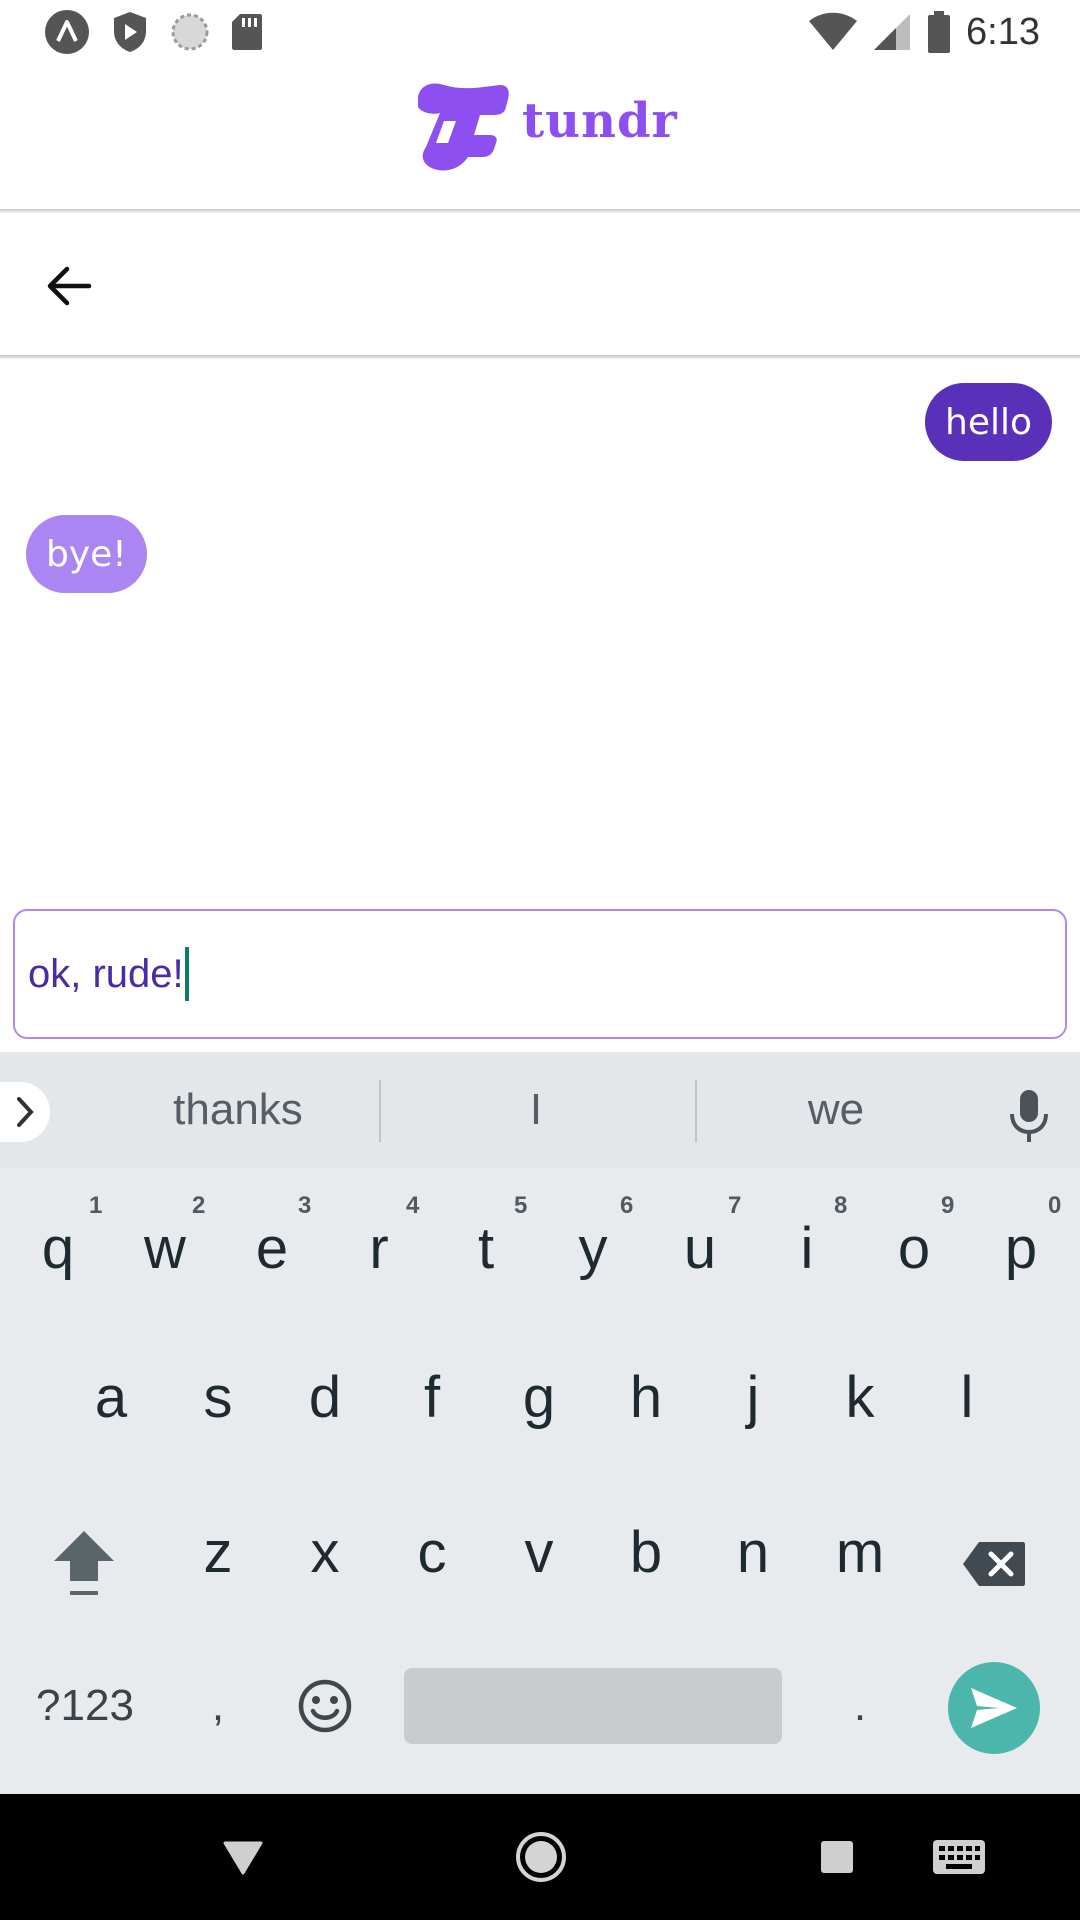 The image size is (1080, 1920). Describe the element at coordinates (154, 32) in the screenshot. I see `status-bar-notification-icons` at that location.